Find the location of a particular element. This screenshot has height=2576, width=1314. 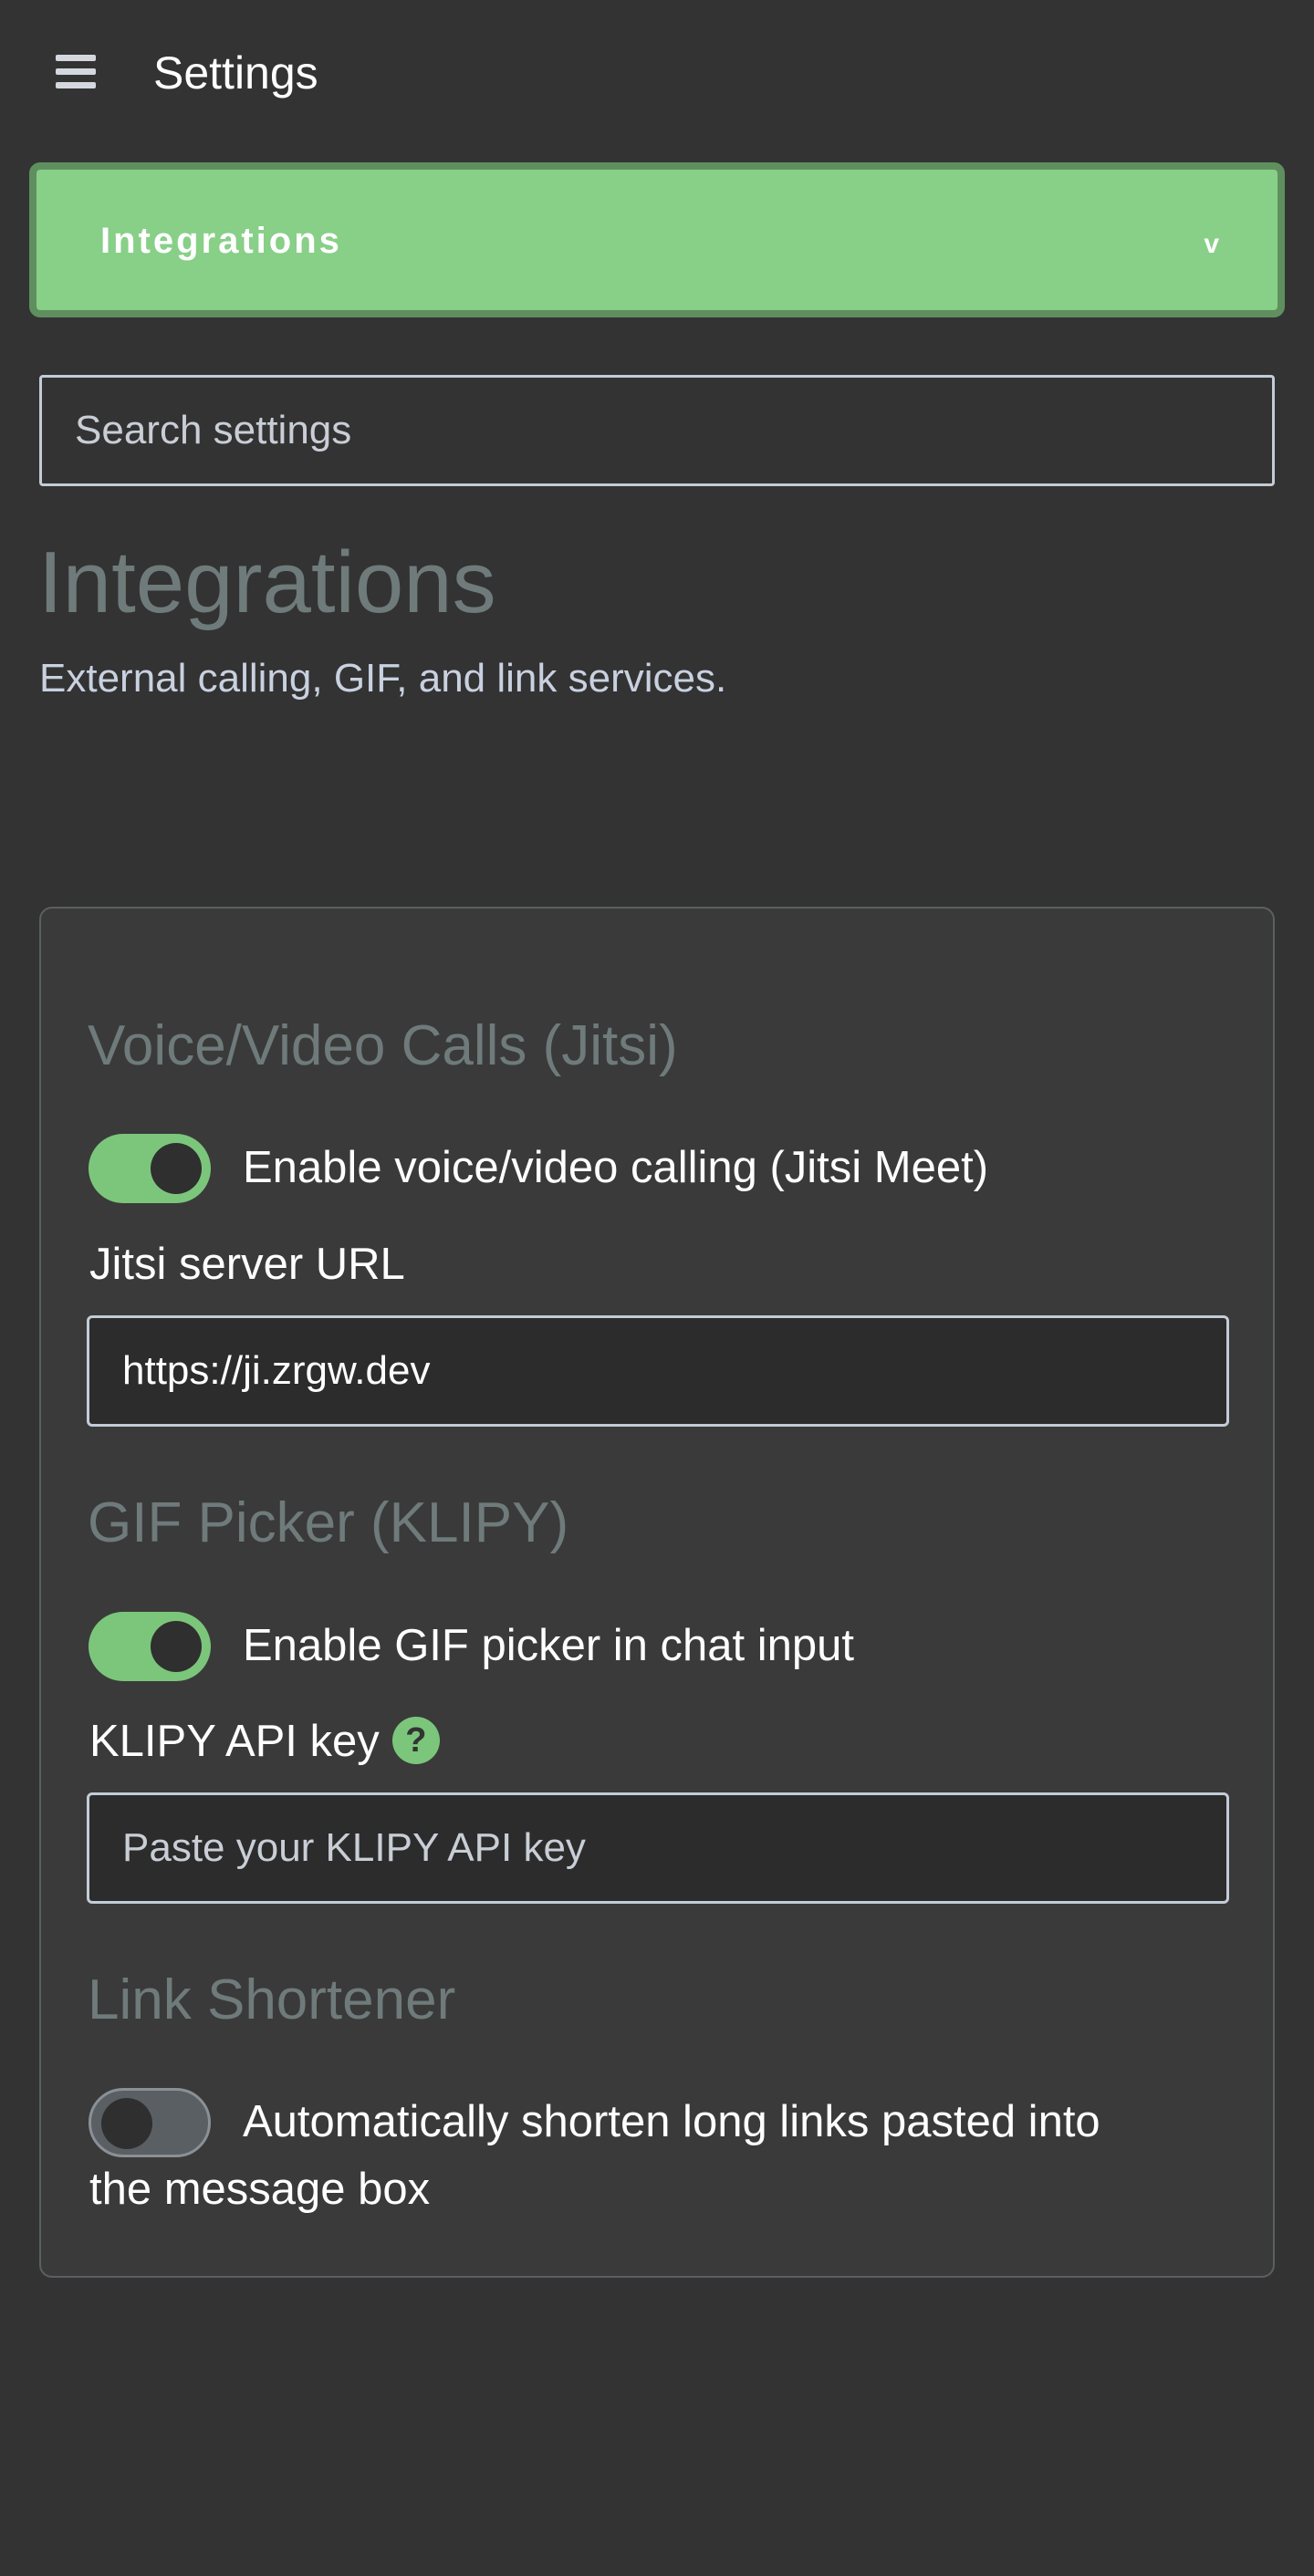

klipy-api-key-label-row: KLIPY API key? is located at coordinates (264, 1741).